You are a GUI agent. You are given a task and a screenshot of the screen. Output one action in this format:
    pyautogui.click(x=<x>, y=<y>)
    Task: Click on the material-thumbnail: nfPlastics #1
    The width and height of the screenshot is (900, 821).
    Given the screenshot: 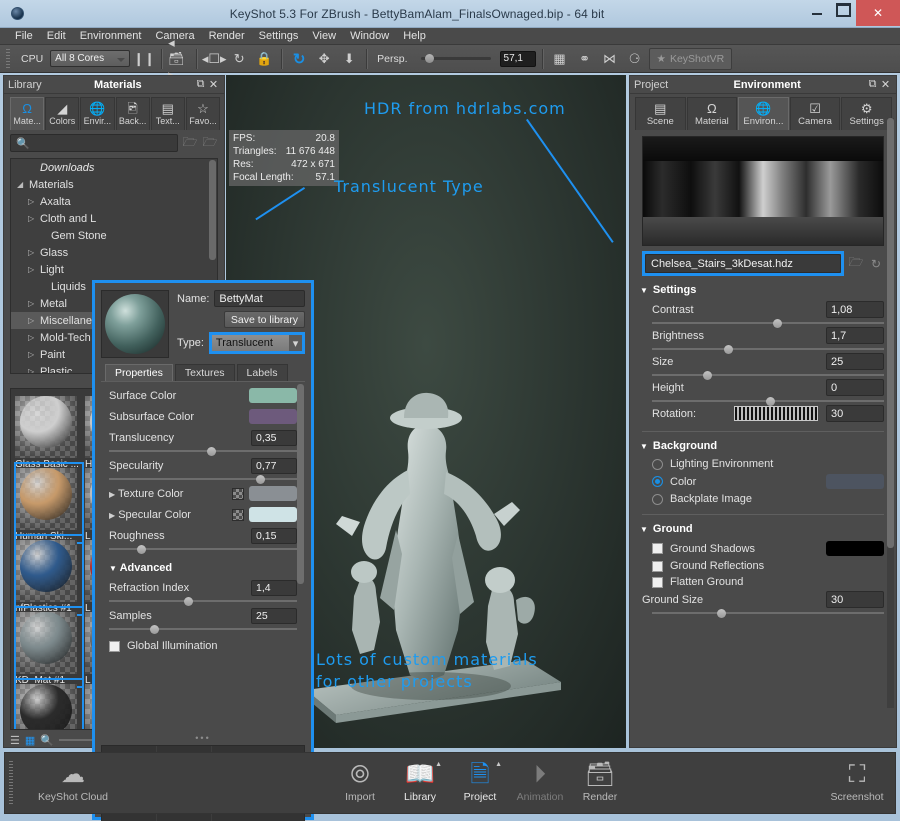 What is the action you would take?
    pyautogui.click(x=49, y=575)
    